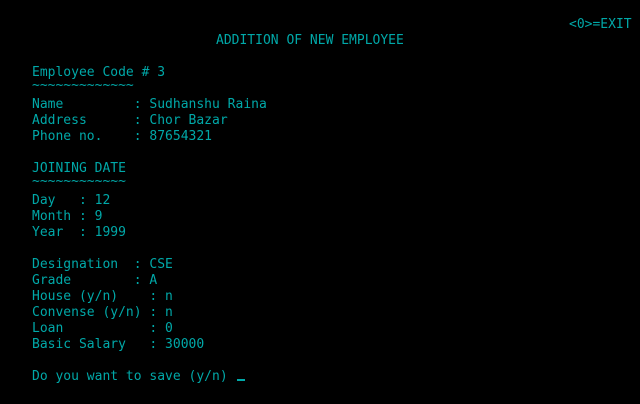  What do you see at coordinates (102, 264) in the screenshot?
I see `designation-field: Designation : CSE` at bounding box center [102, 264].